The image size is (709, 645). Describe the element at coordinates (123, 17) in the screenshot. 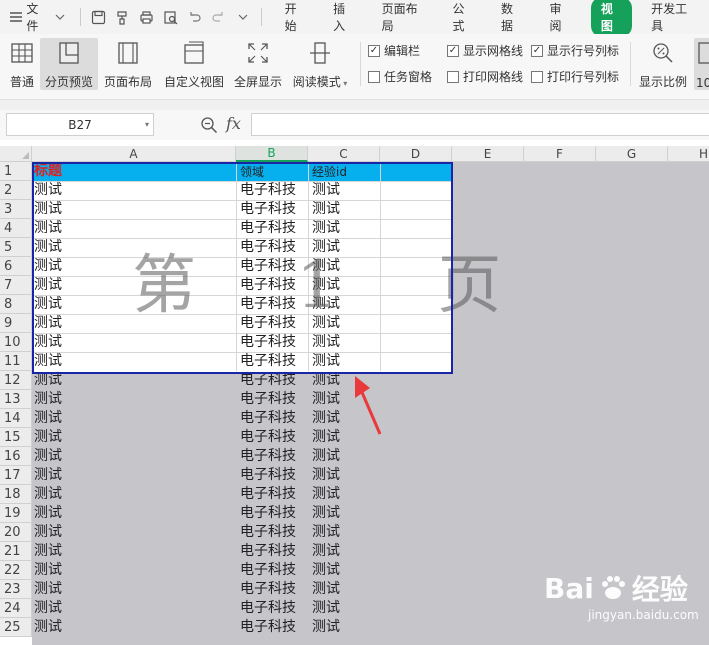

I see `format-painter-icon` at that location.